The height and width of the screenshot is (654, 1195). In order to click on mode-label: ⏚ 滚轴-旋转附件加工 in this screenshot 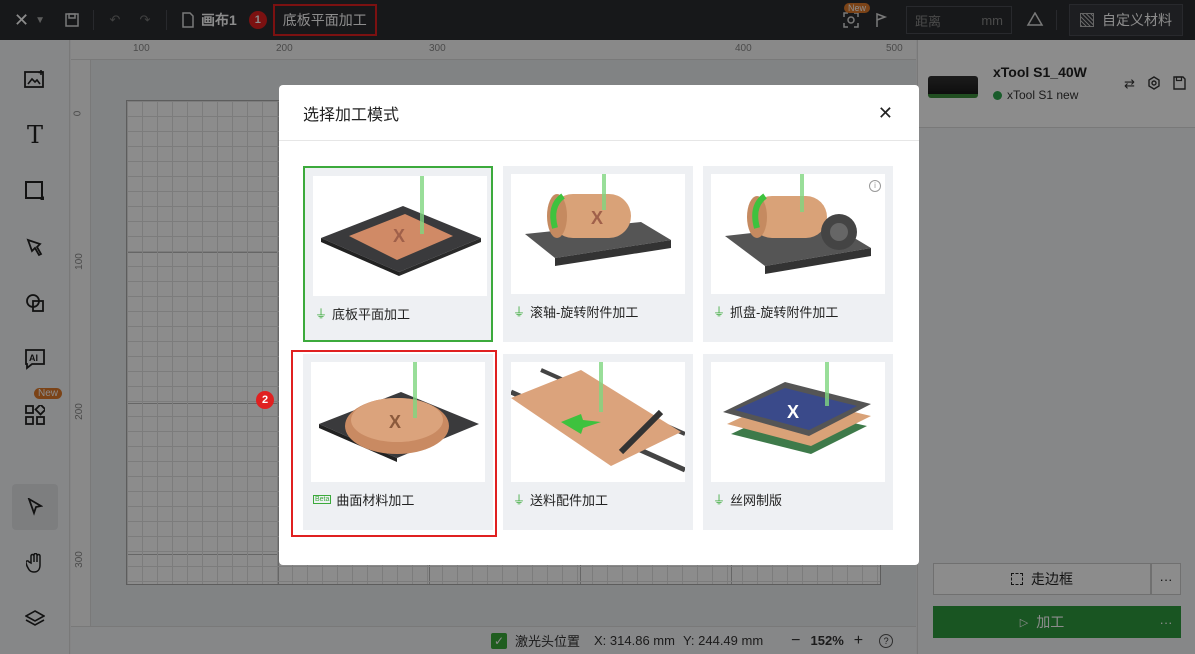, I will do `click(575, 311)`.